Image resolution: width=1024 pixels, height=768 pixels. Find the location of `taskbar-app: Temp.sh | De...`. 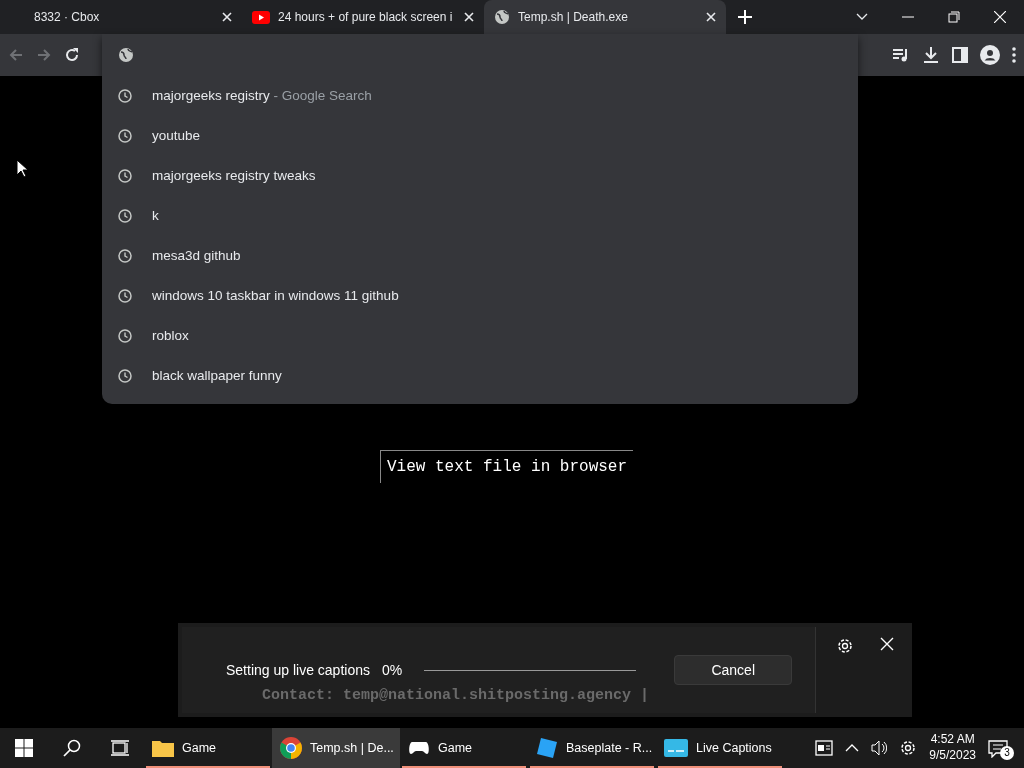

taskbar-app: Temp.sh | De... is located at coordinates (336, 748).